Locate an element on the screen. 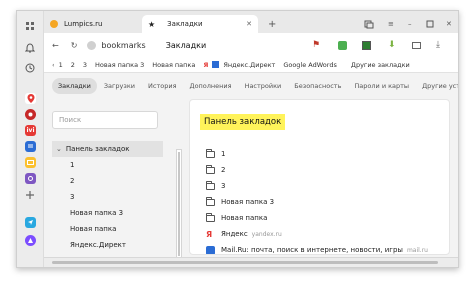 The width and height of the screenshot is (474, 284). tree-item-label: Панель закладок is located at coordinates (97, 149).